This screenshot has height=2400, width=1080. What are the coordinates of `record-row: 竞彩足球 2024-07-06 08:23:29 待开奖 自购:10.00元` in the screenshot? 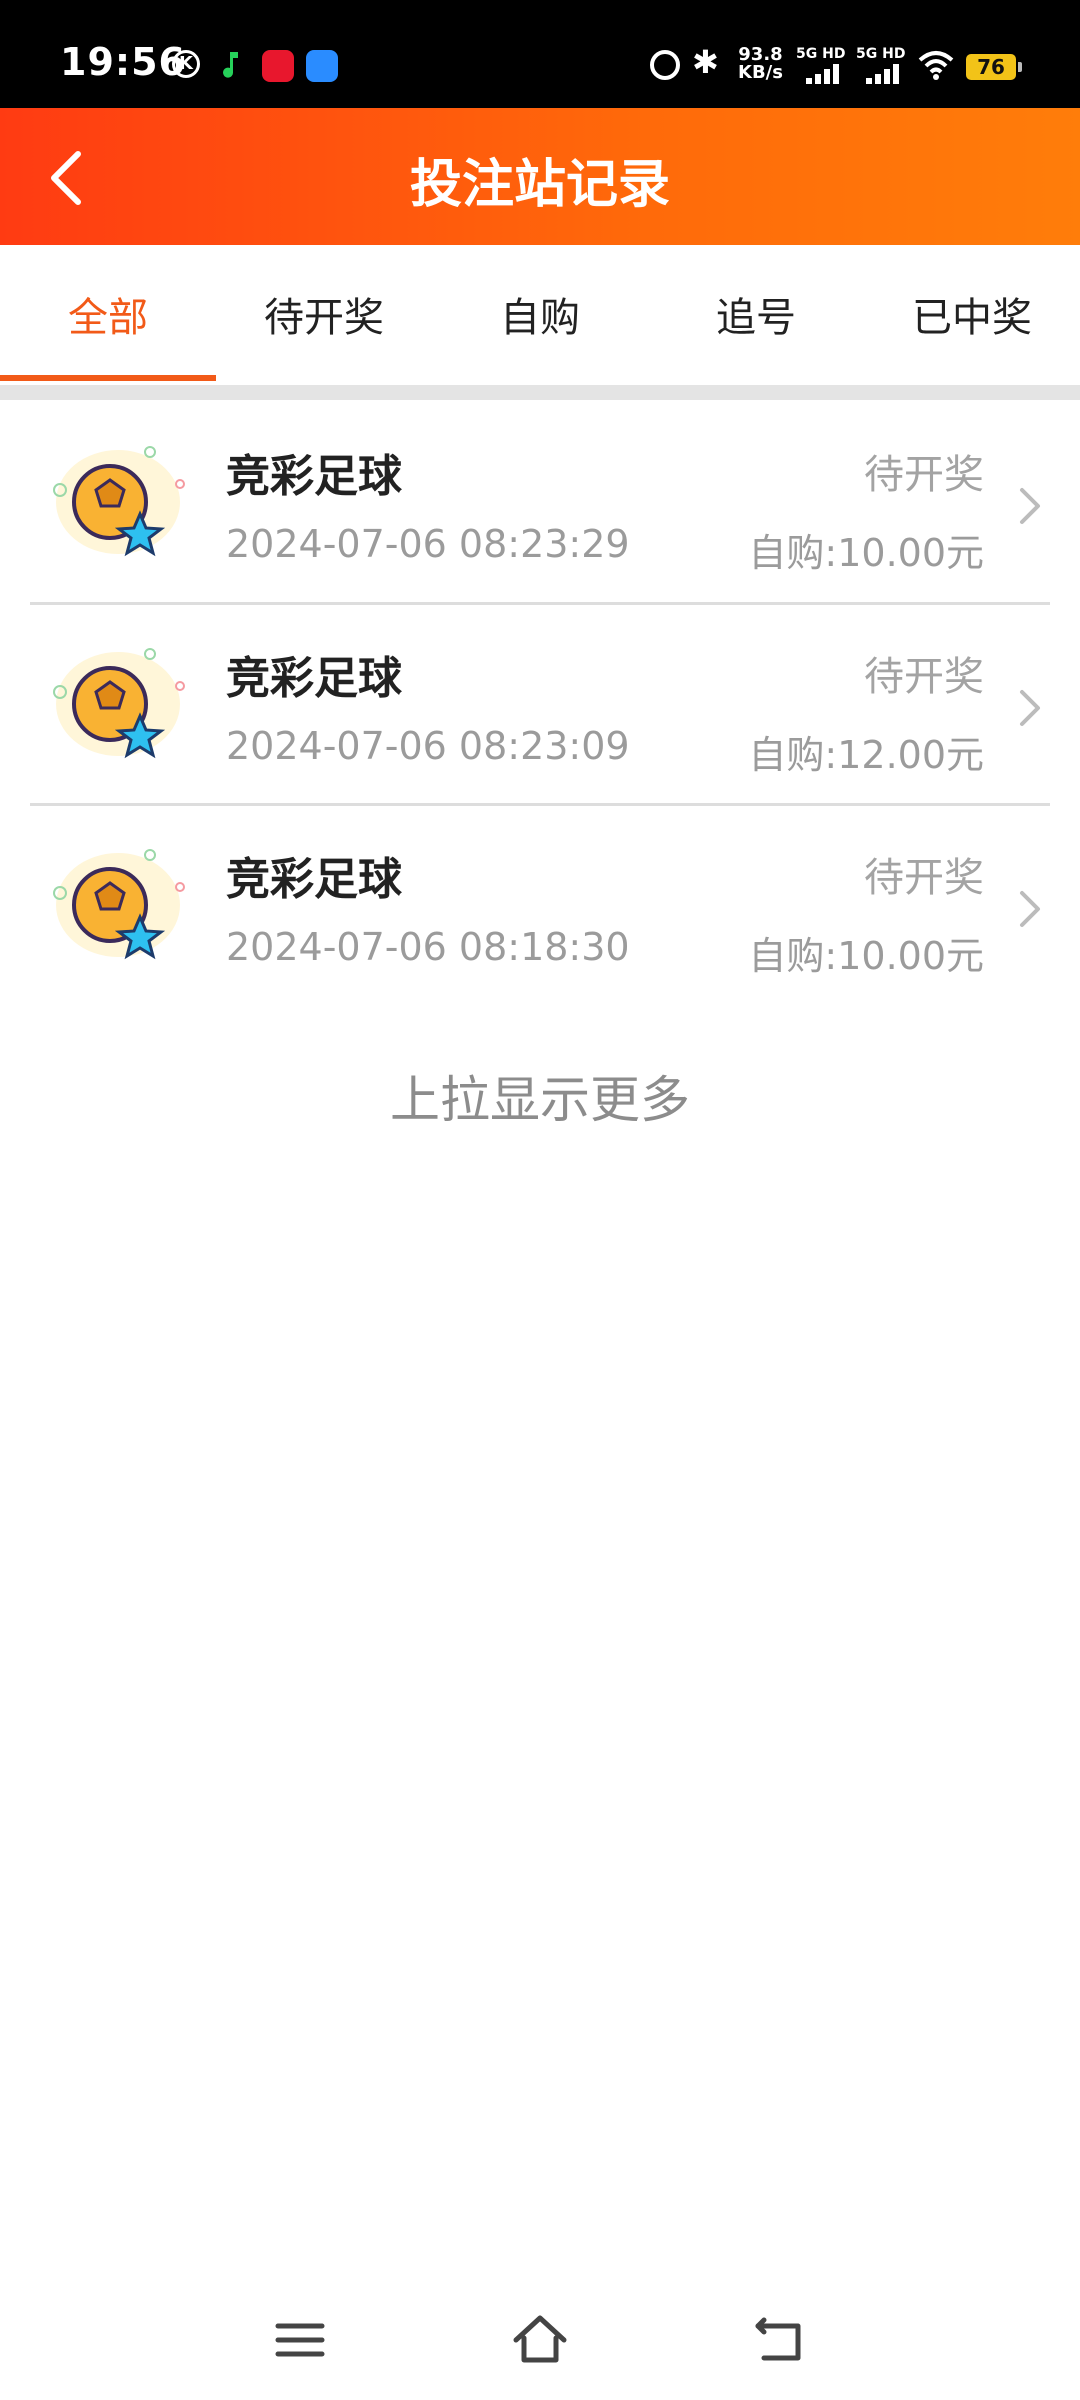 It's located at (540, 500).